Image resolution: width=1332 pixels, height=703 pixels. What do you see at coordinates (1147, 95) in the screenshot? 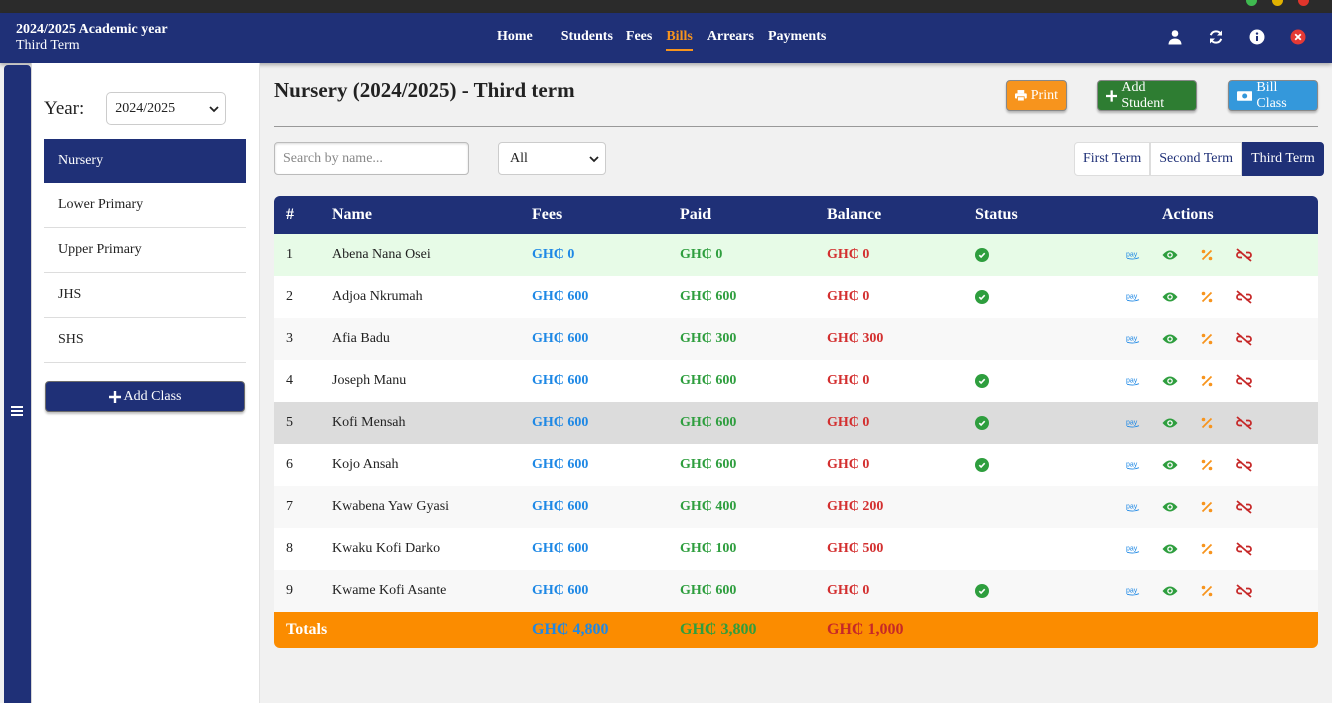
I see `add-student-button: Add Student` at bounding box center [1147, 95].